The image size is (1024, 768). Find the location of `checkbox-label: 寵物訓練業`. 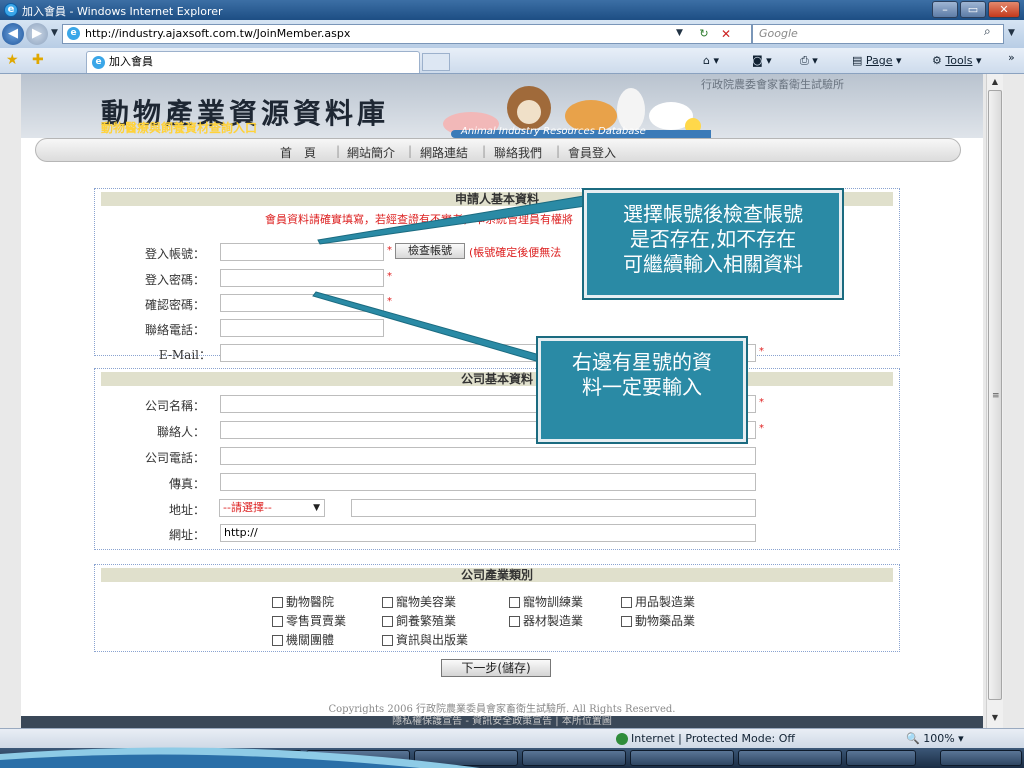

checkbox-label: 寵物訓練業 is located at coordinates (553, 602).